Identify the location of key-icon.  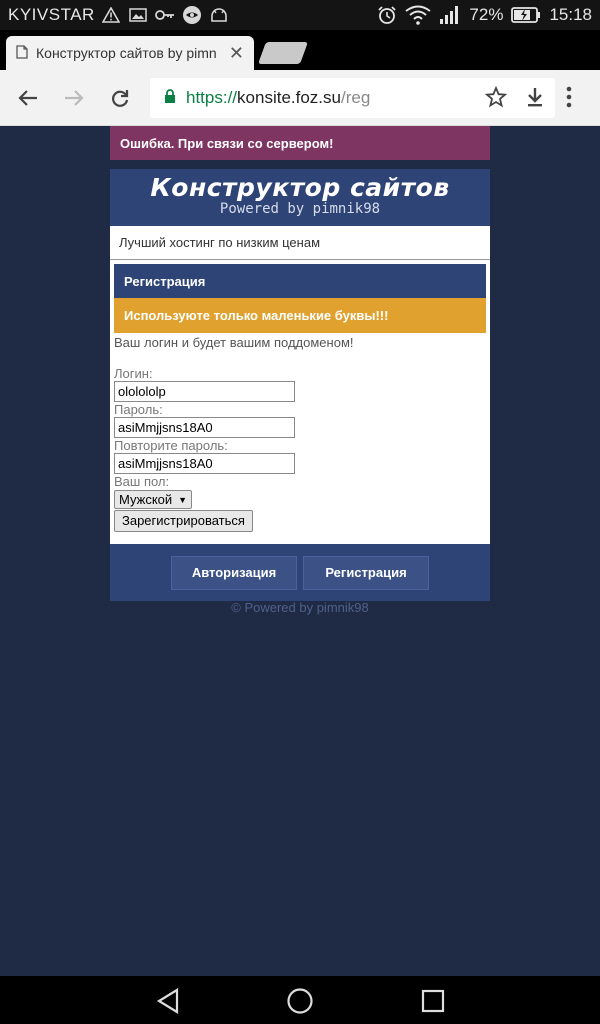
(164, 15).